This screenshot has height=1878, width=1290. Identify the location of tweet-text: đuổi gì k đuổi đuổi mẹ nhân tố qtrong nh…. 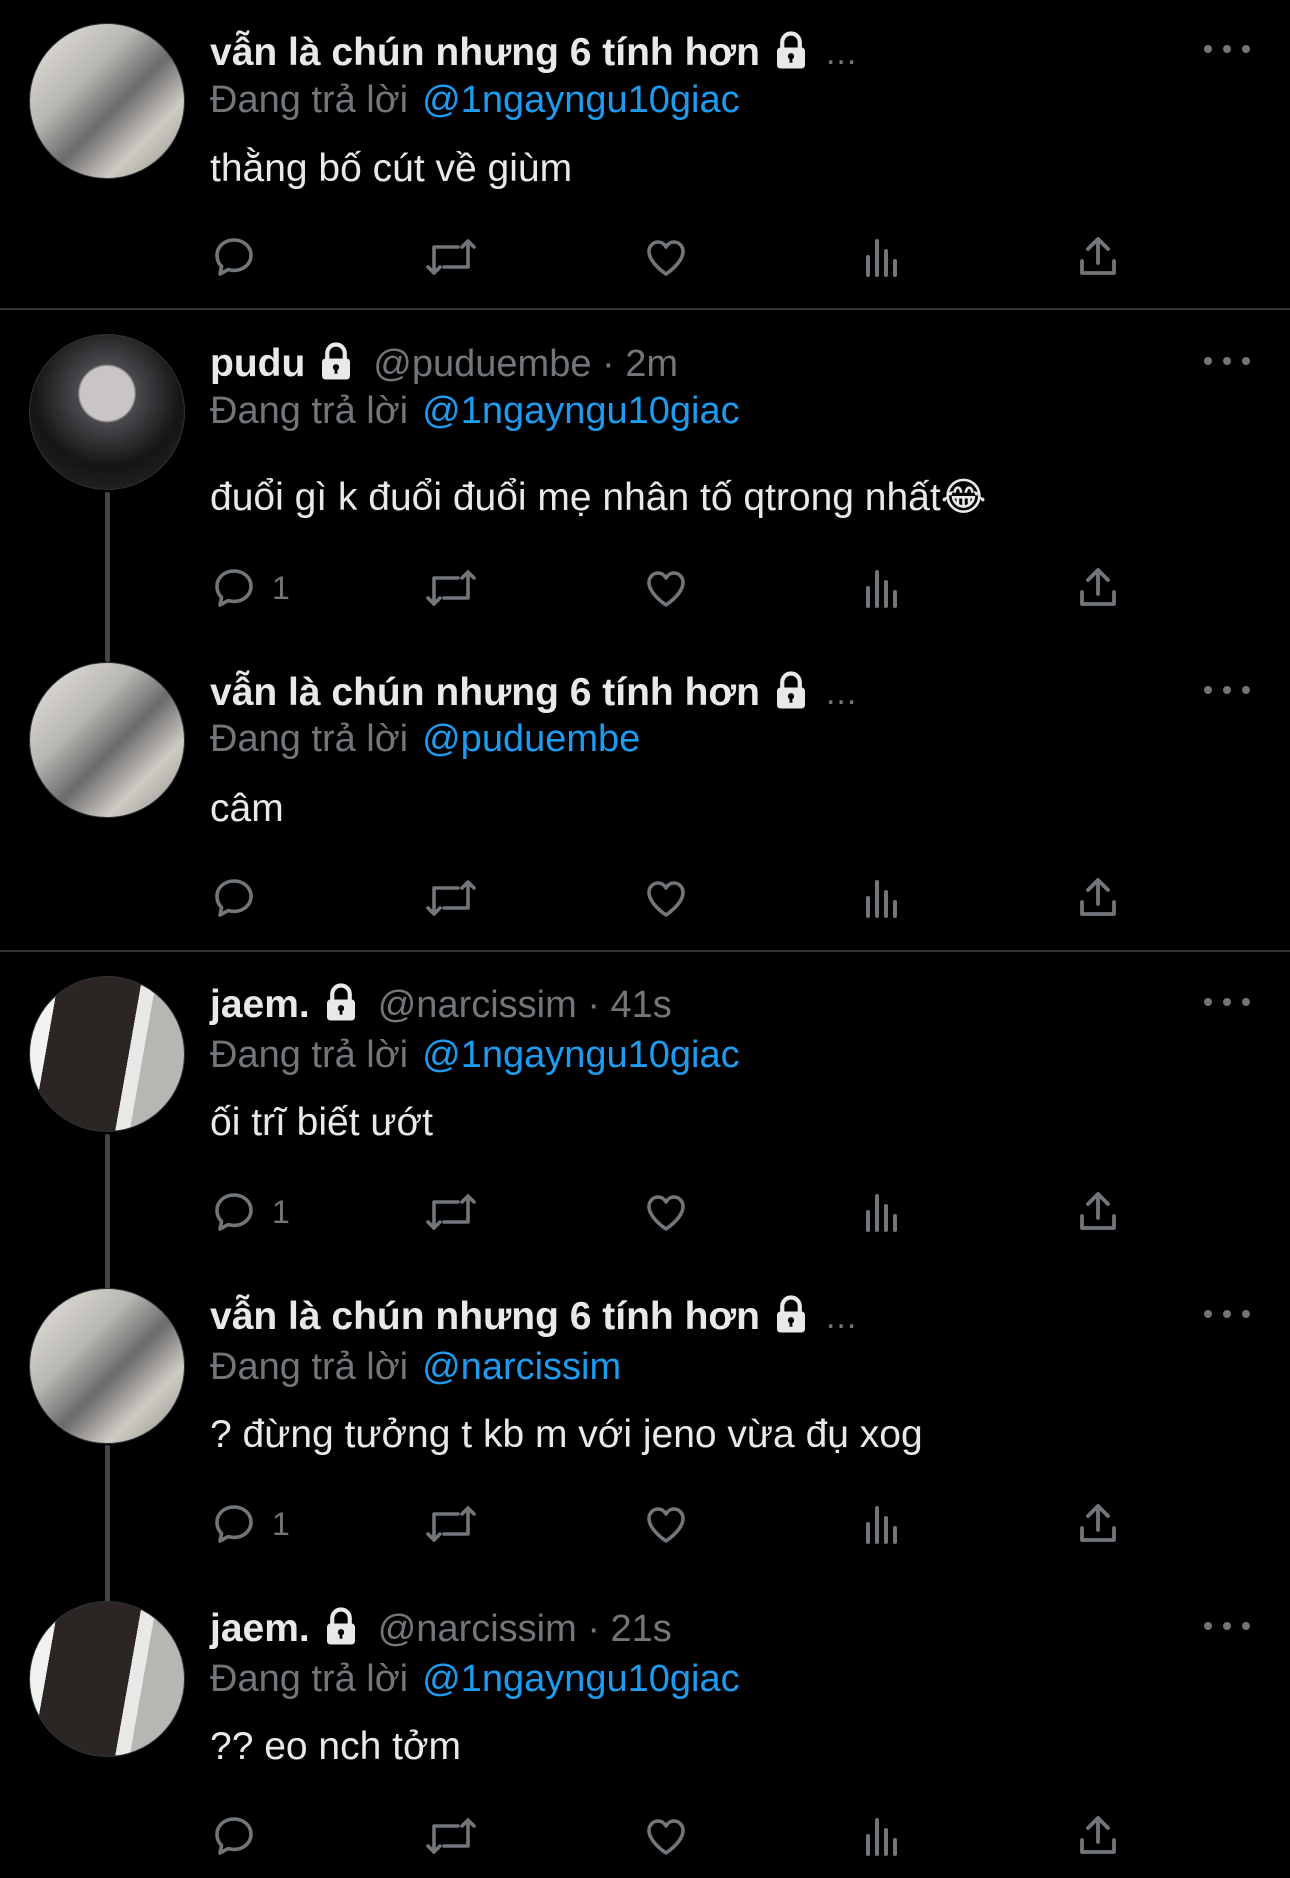
(598, 497).